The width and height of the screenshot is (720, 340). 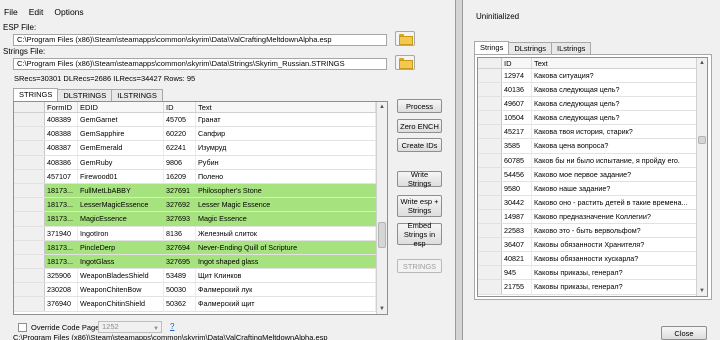 I want to click on cell-id: 36407, so click(x=517, y=245).